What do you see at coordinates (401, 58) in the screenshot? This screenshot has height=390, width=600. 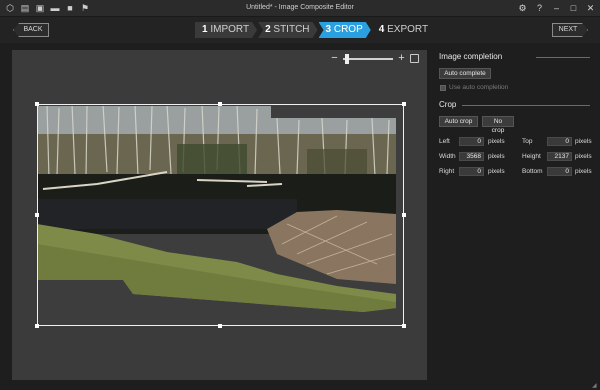 I see `zoom-in-button: +` at bounding box center [401, 58].